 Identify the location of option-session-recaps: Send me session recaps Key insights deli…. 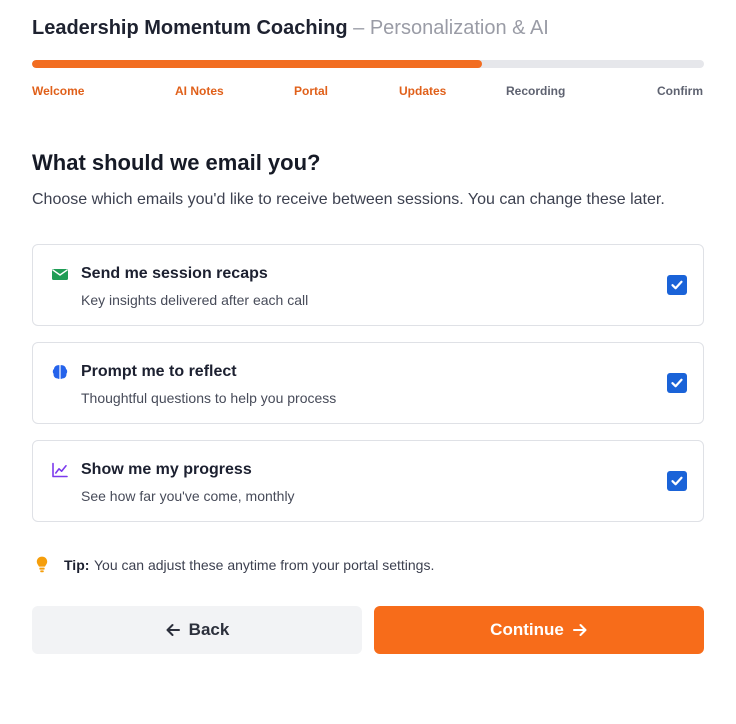
(368, 285).